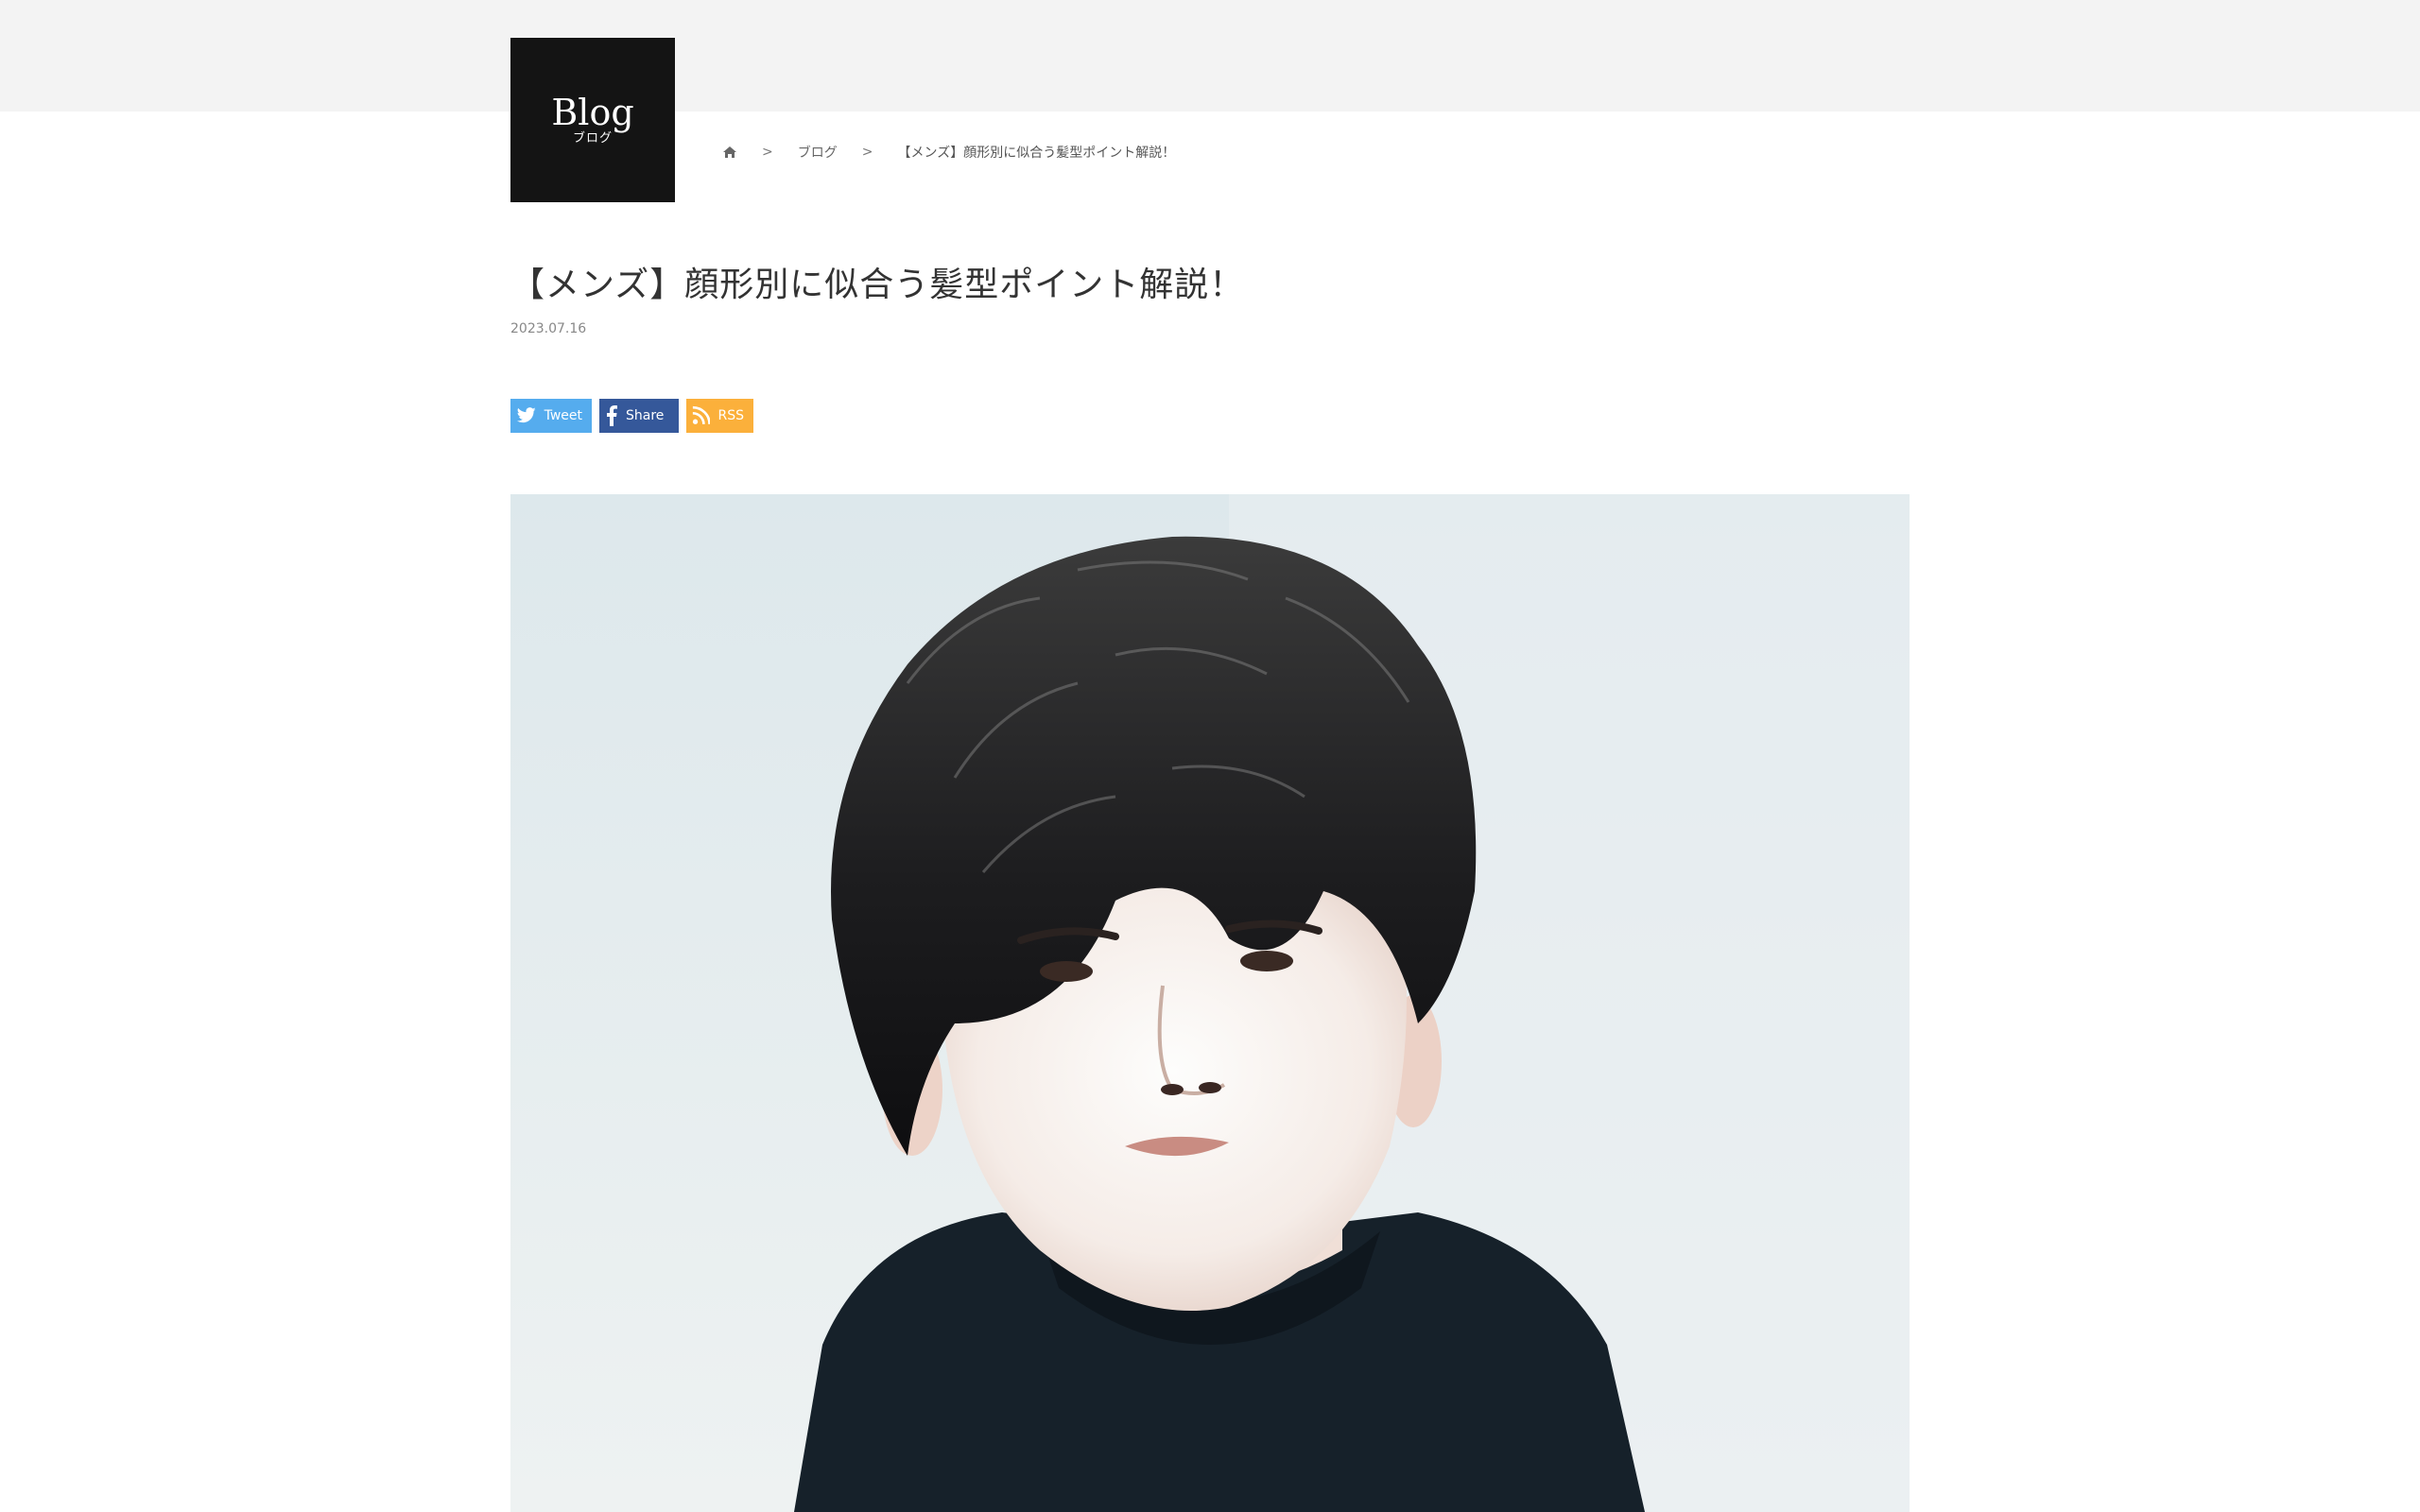  I want to click on twitter-icon, so click(526, 415).